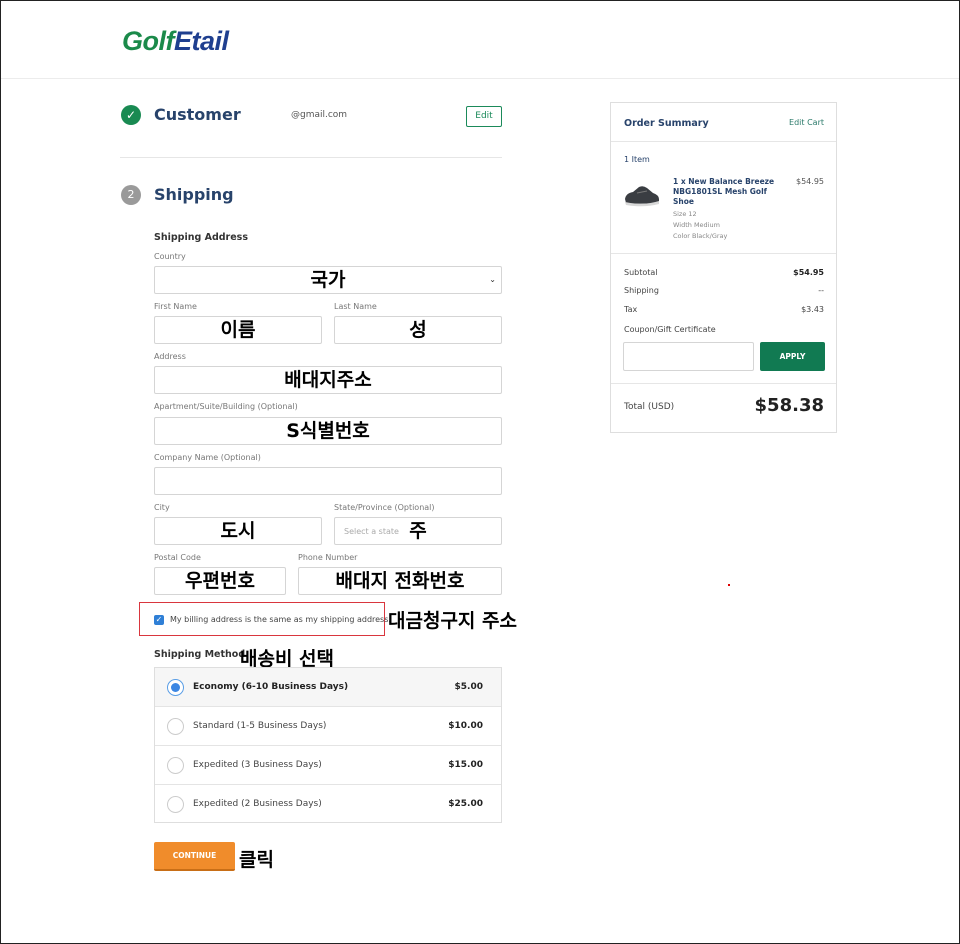 This screenshot has width=960, height=944. I want to click on apartment-annotation: S식별번호, so click(328, 431).